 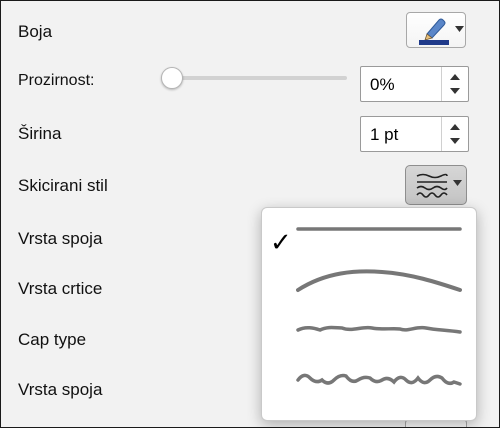 I want to click on width-stepper-arrows, so click(x=454, y=134).